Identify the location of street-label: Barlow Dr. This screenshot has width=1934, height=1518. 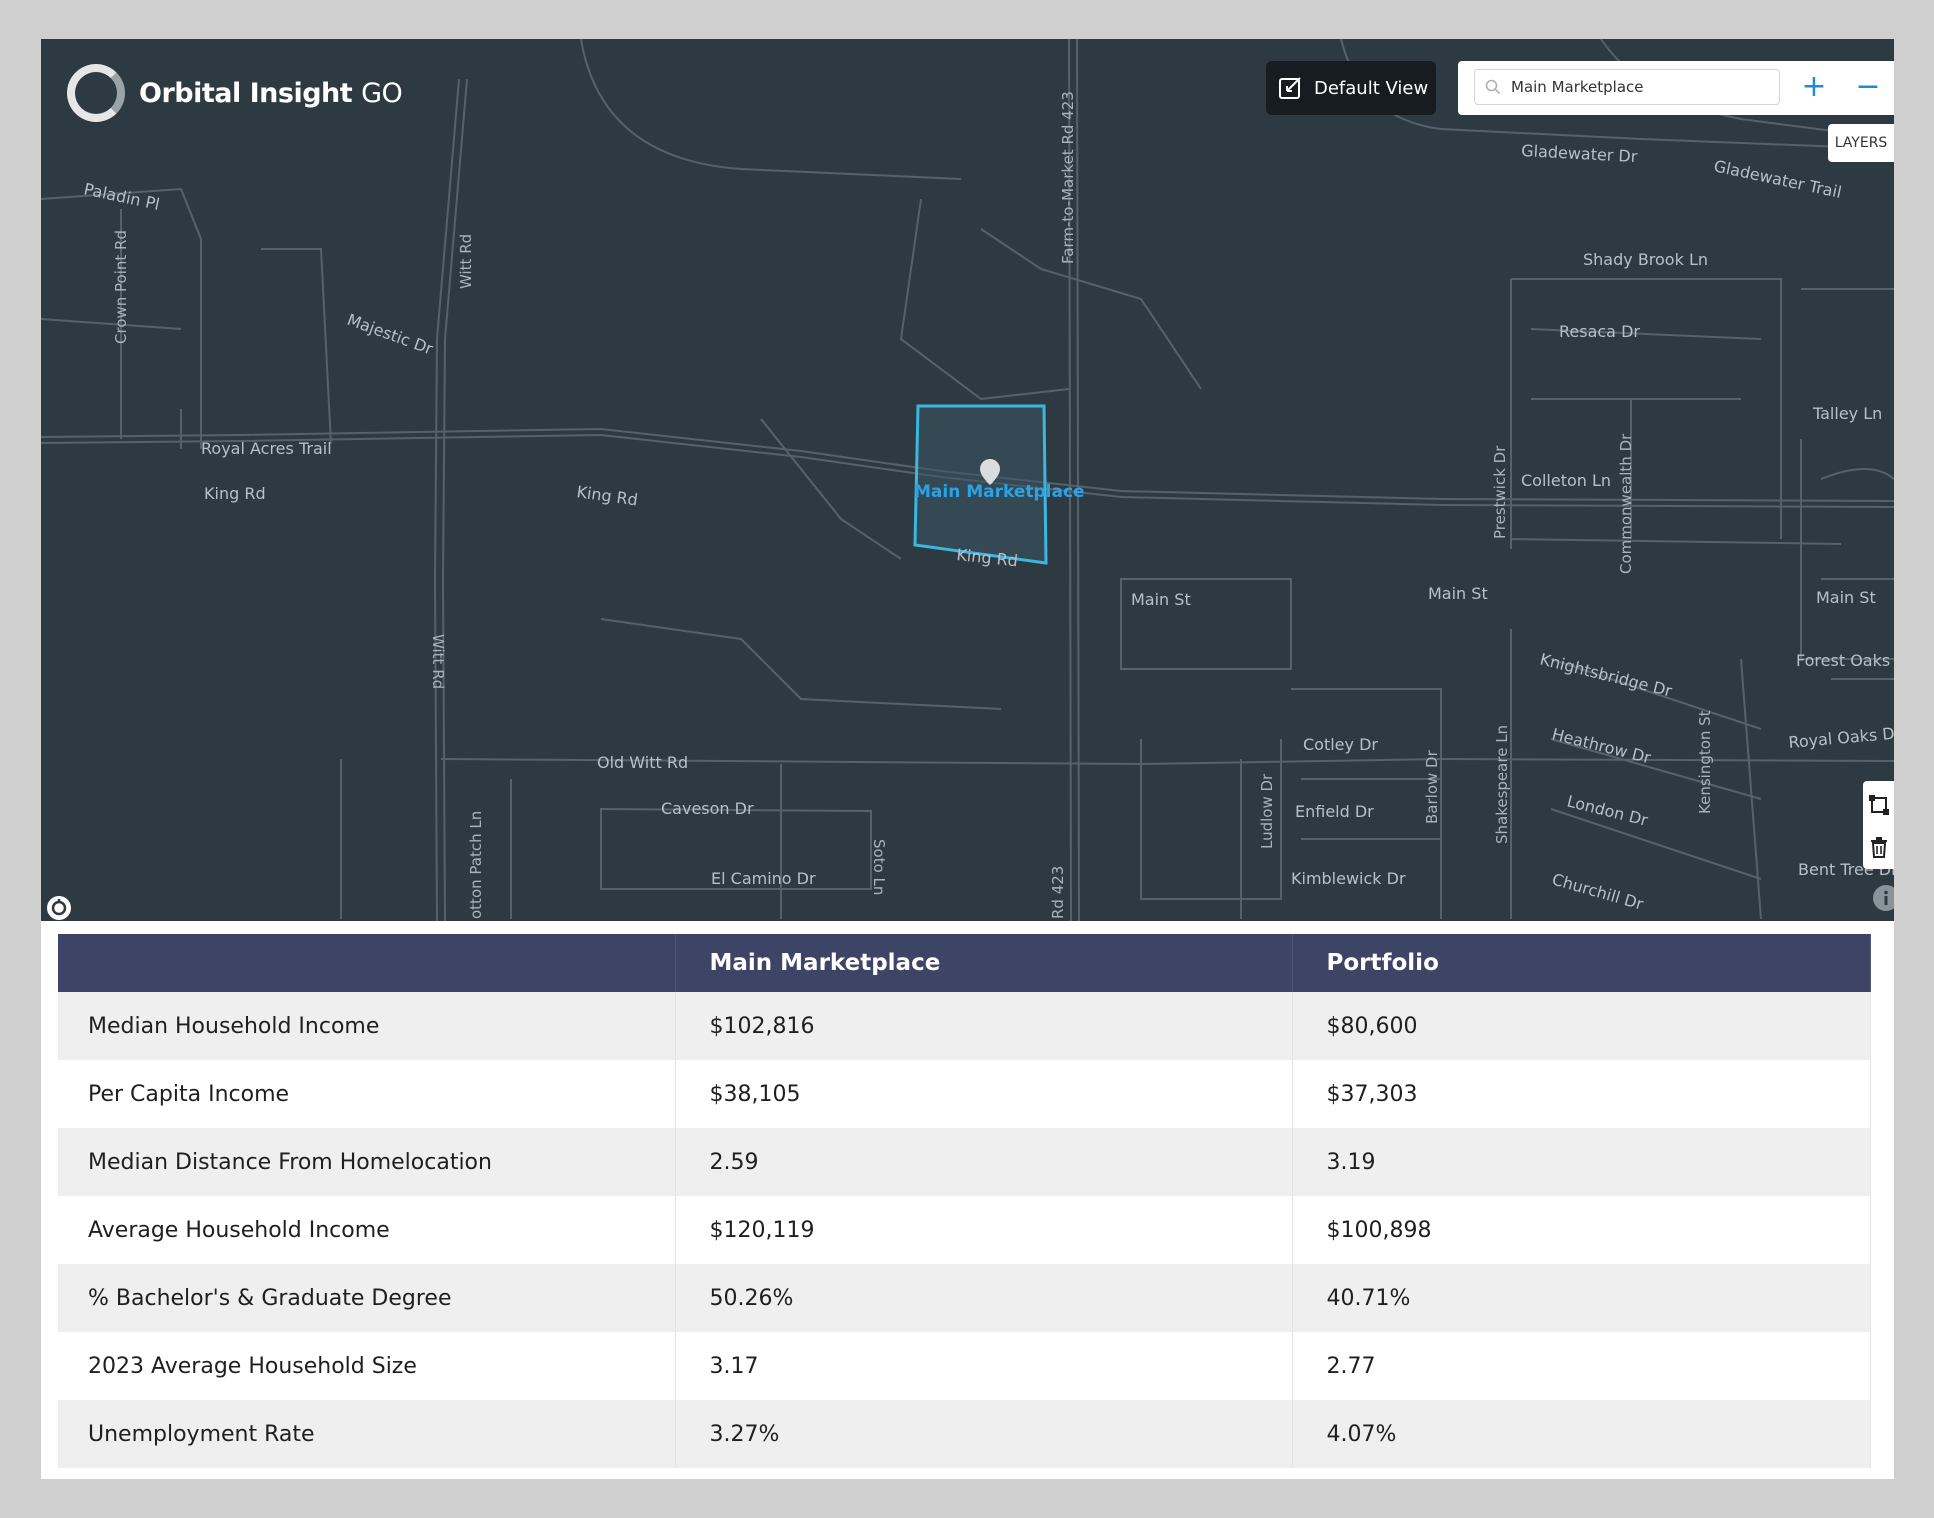
(1432, 786).